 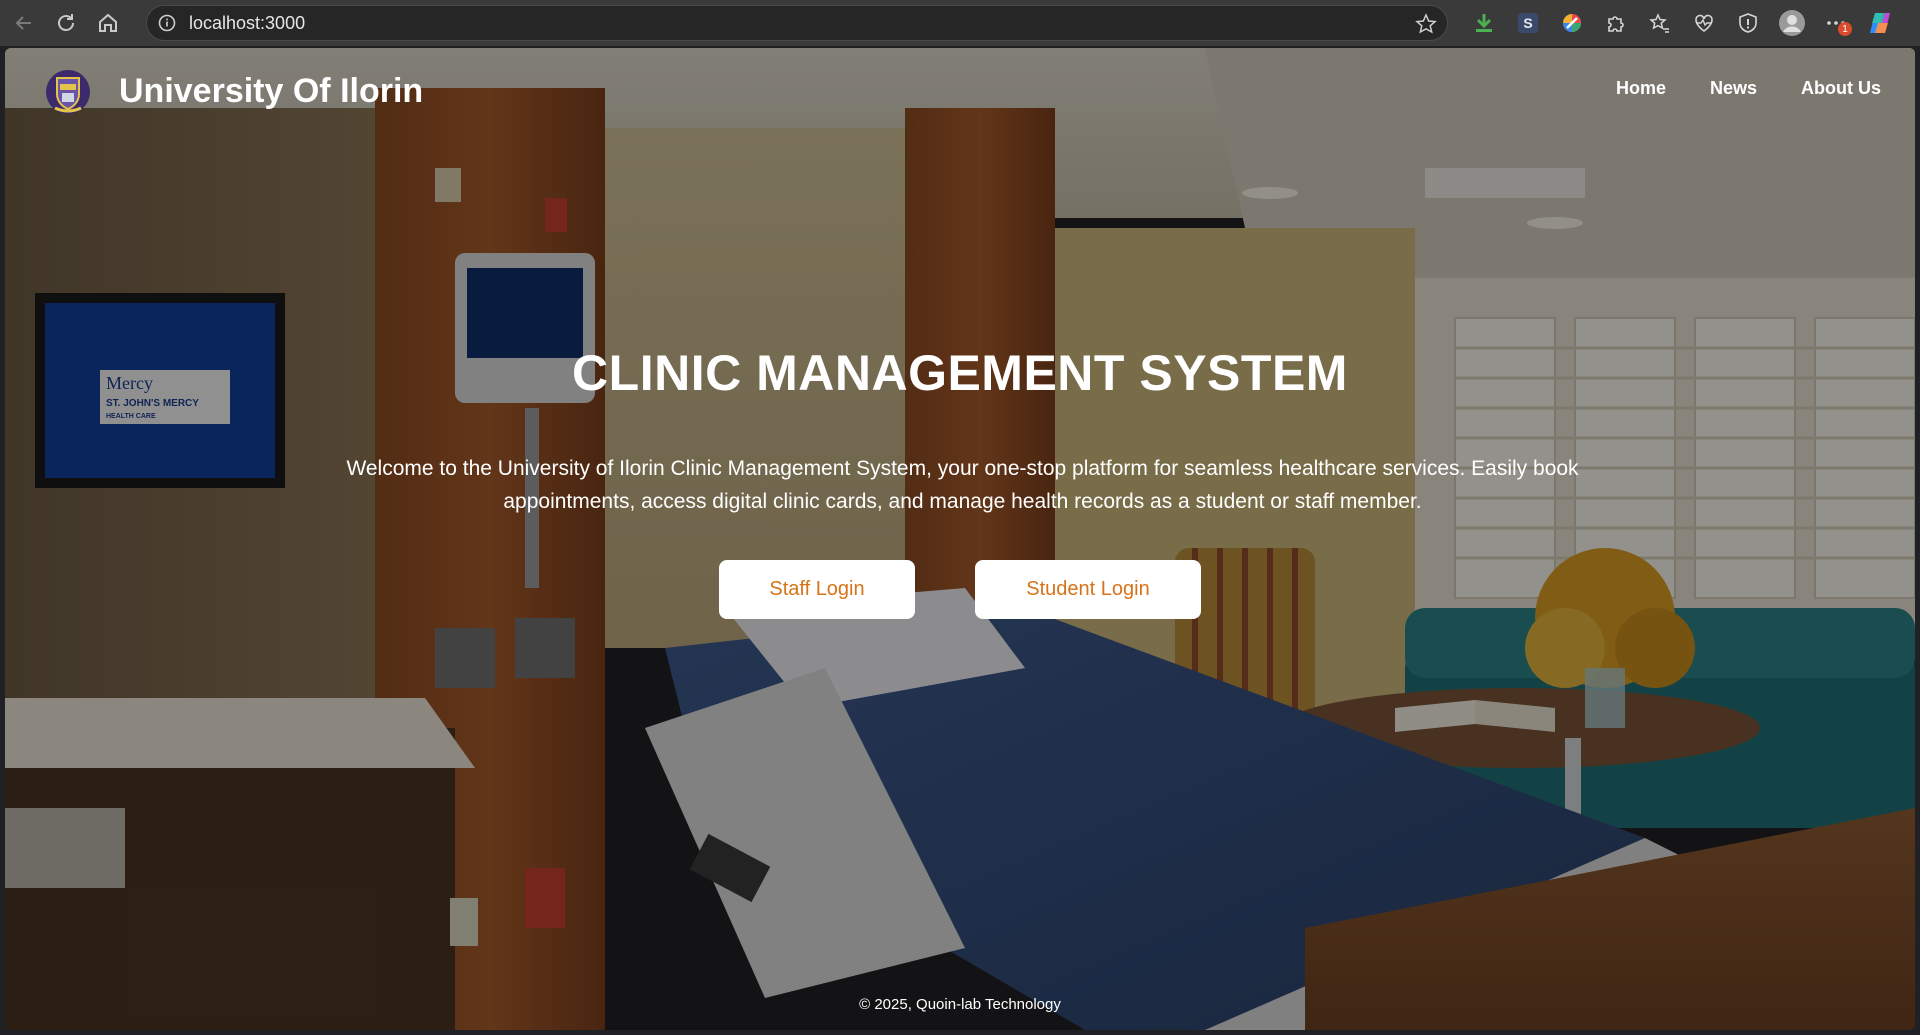 I want to click on bookmark-star-icon, so click(x=1426, y=24).